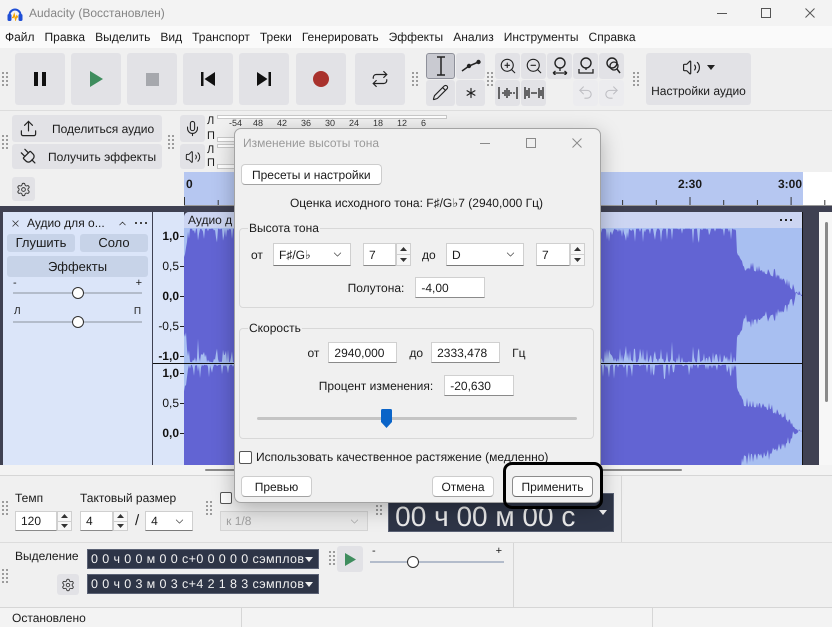 Image resolution: width=832 pixels, height=627 pixels. Describe the element at coordinates (380, 79) in the screenshot. I see `loop-button` at that location.